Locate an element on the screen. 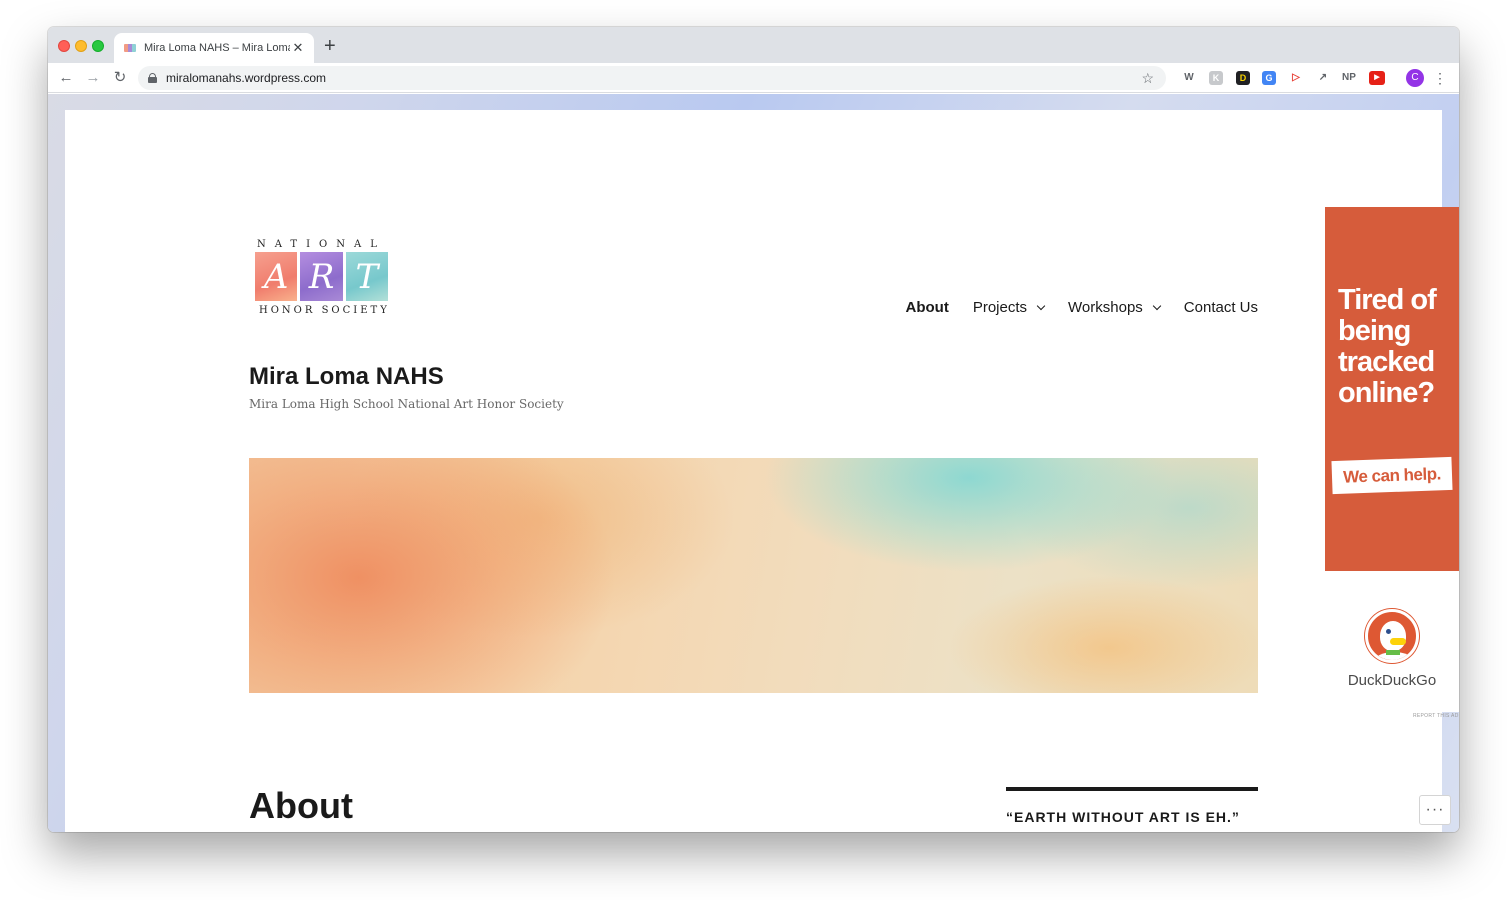 The width and height of the screenshot is (1507, 900). profile-avatar: C is located at coordinates (1415, 78).